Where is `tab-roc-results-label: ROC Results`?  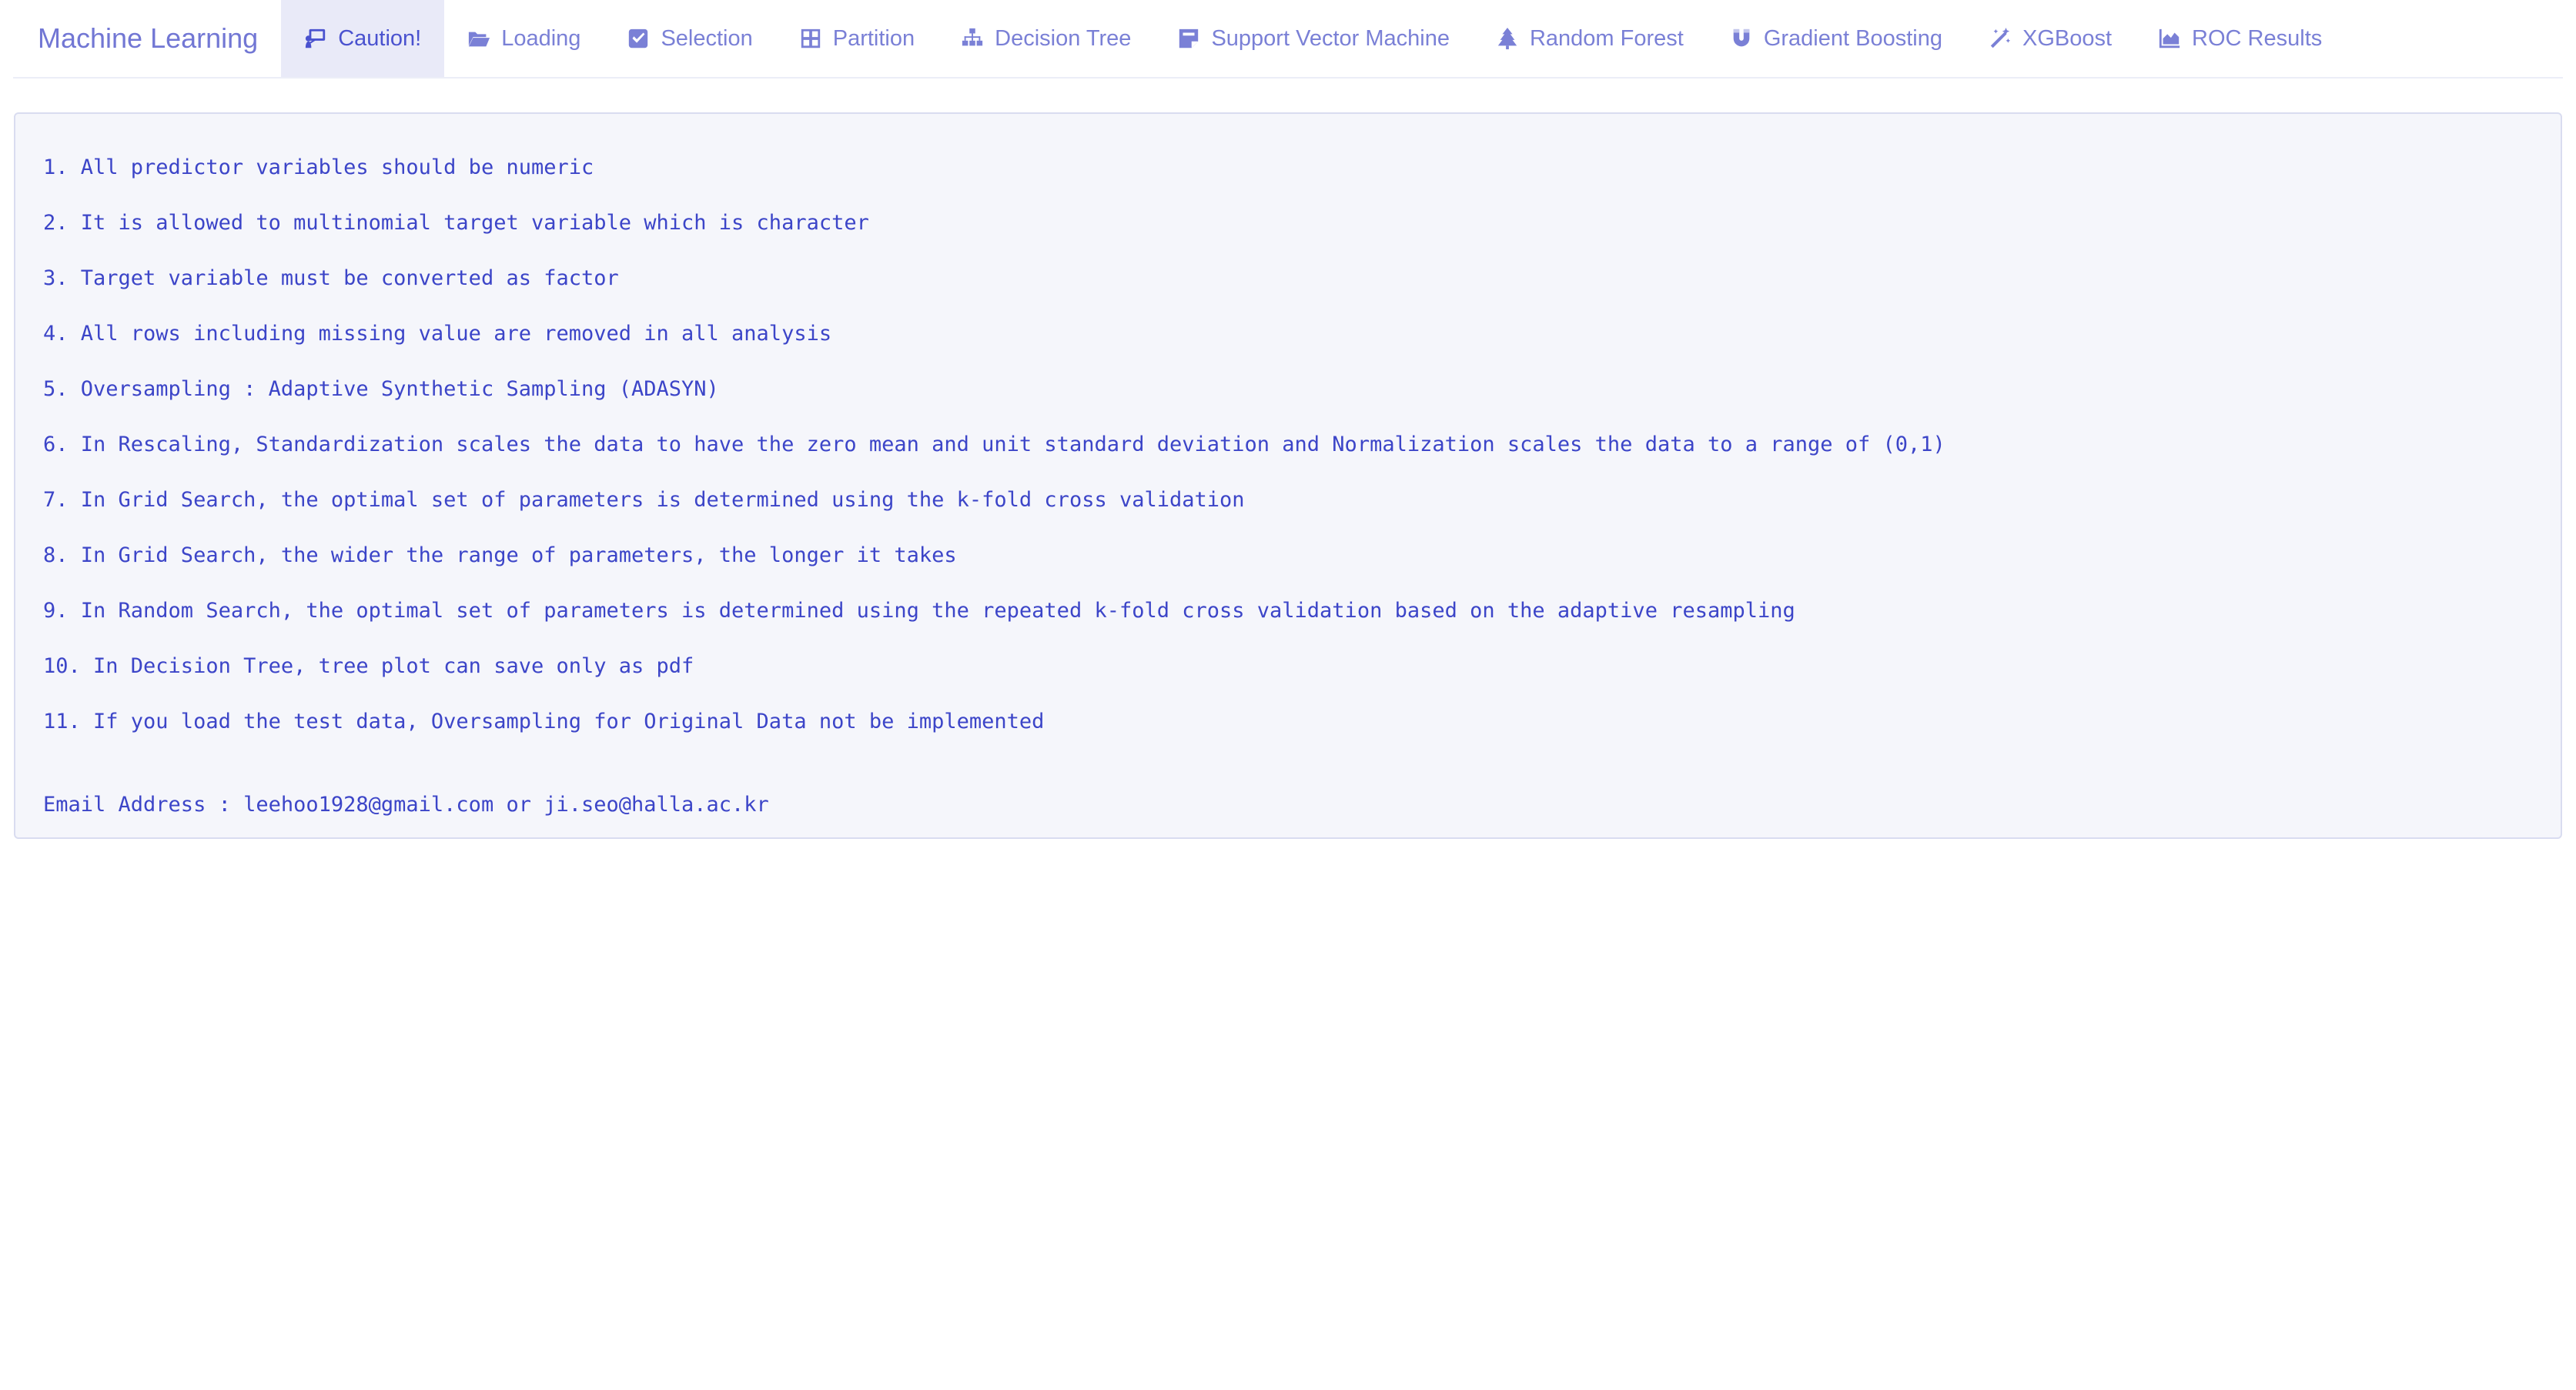
tab-roc-results-label: ROC Results is located at coordinates (2257, 38).